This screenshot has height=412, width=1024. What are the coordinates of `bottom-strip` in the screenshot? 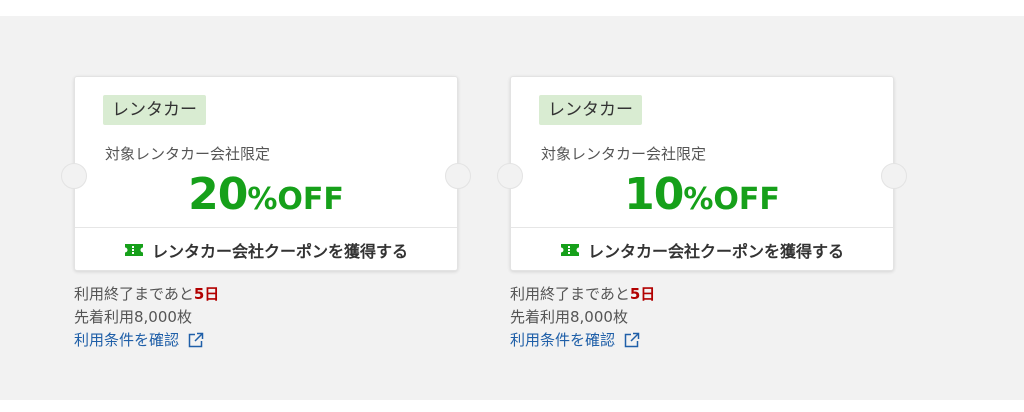 It's located at (512, 406).